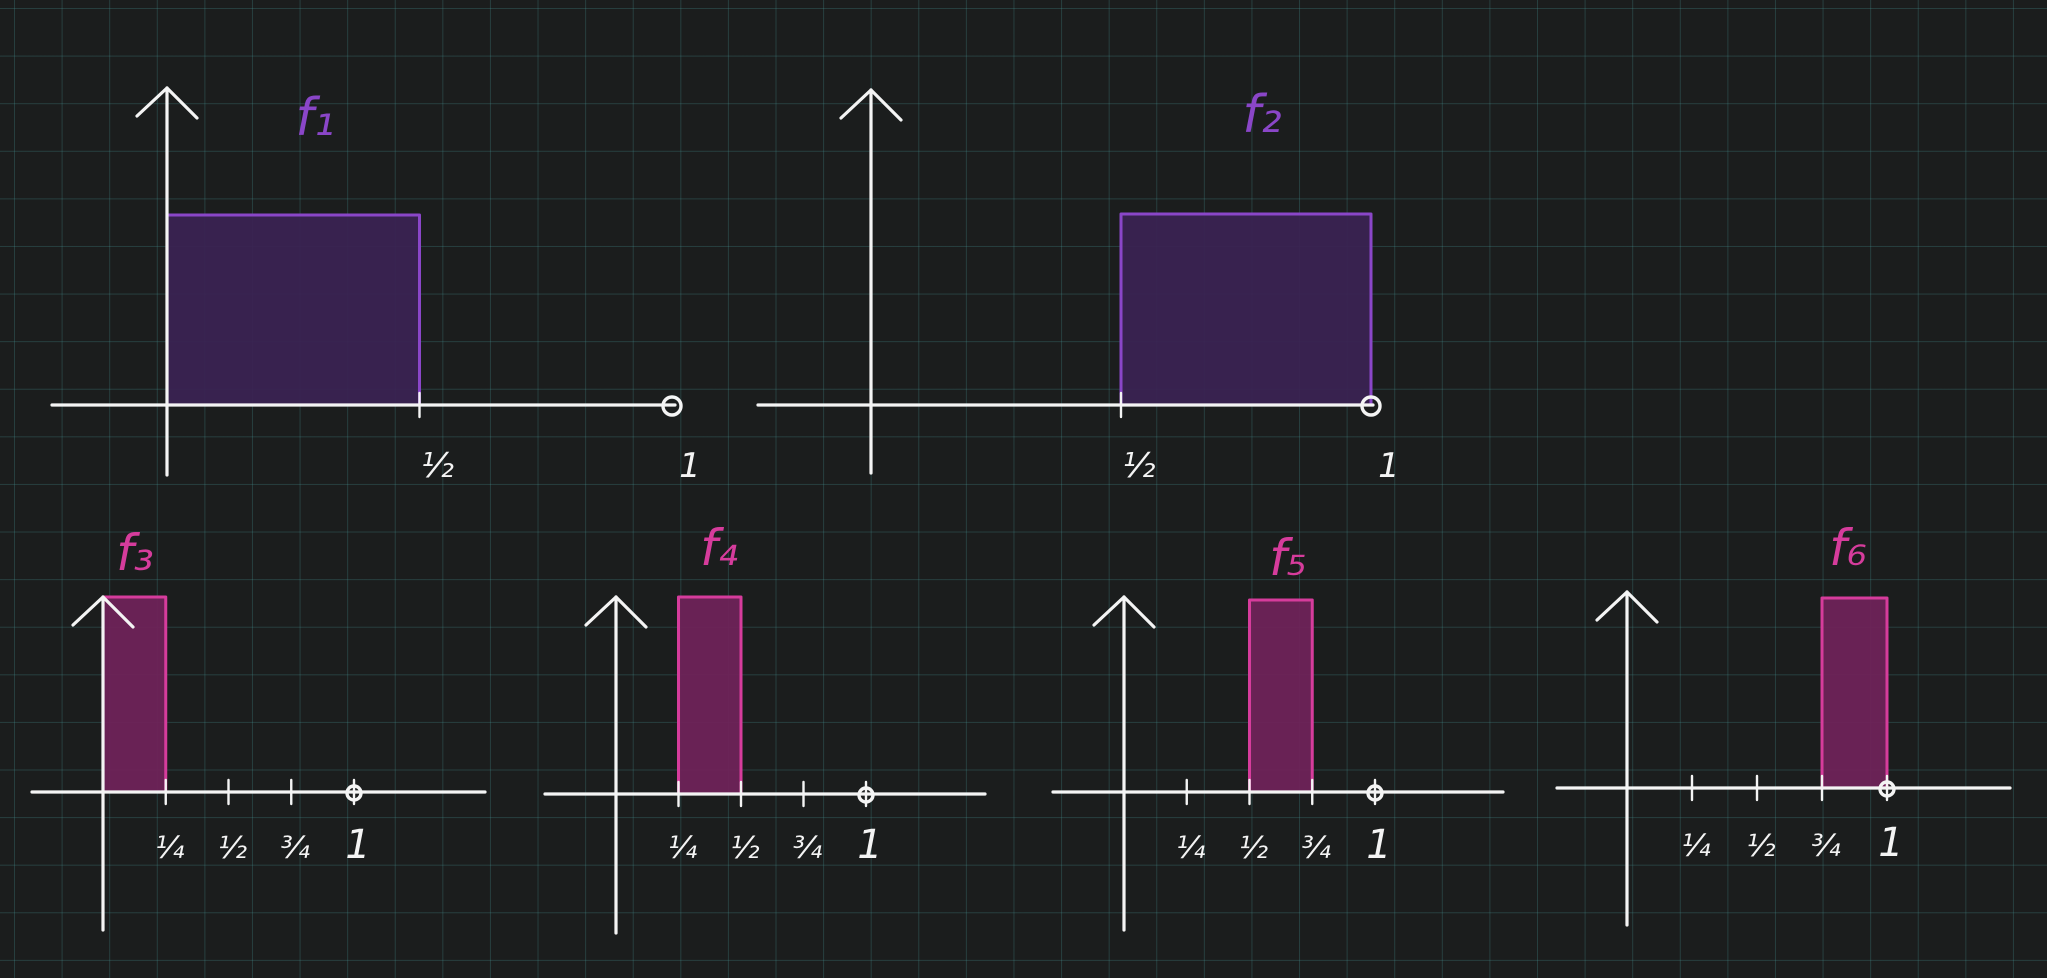 This screenshot has width=2047, height=978. I want to click on plot-f2: ½ 1 f₂, so click(1078, 285).